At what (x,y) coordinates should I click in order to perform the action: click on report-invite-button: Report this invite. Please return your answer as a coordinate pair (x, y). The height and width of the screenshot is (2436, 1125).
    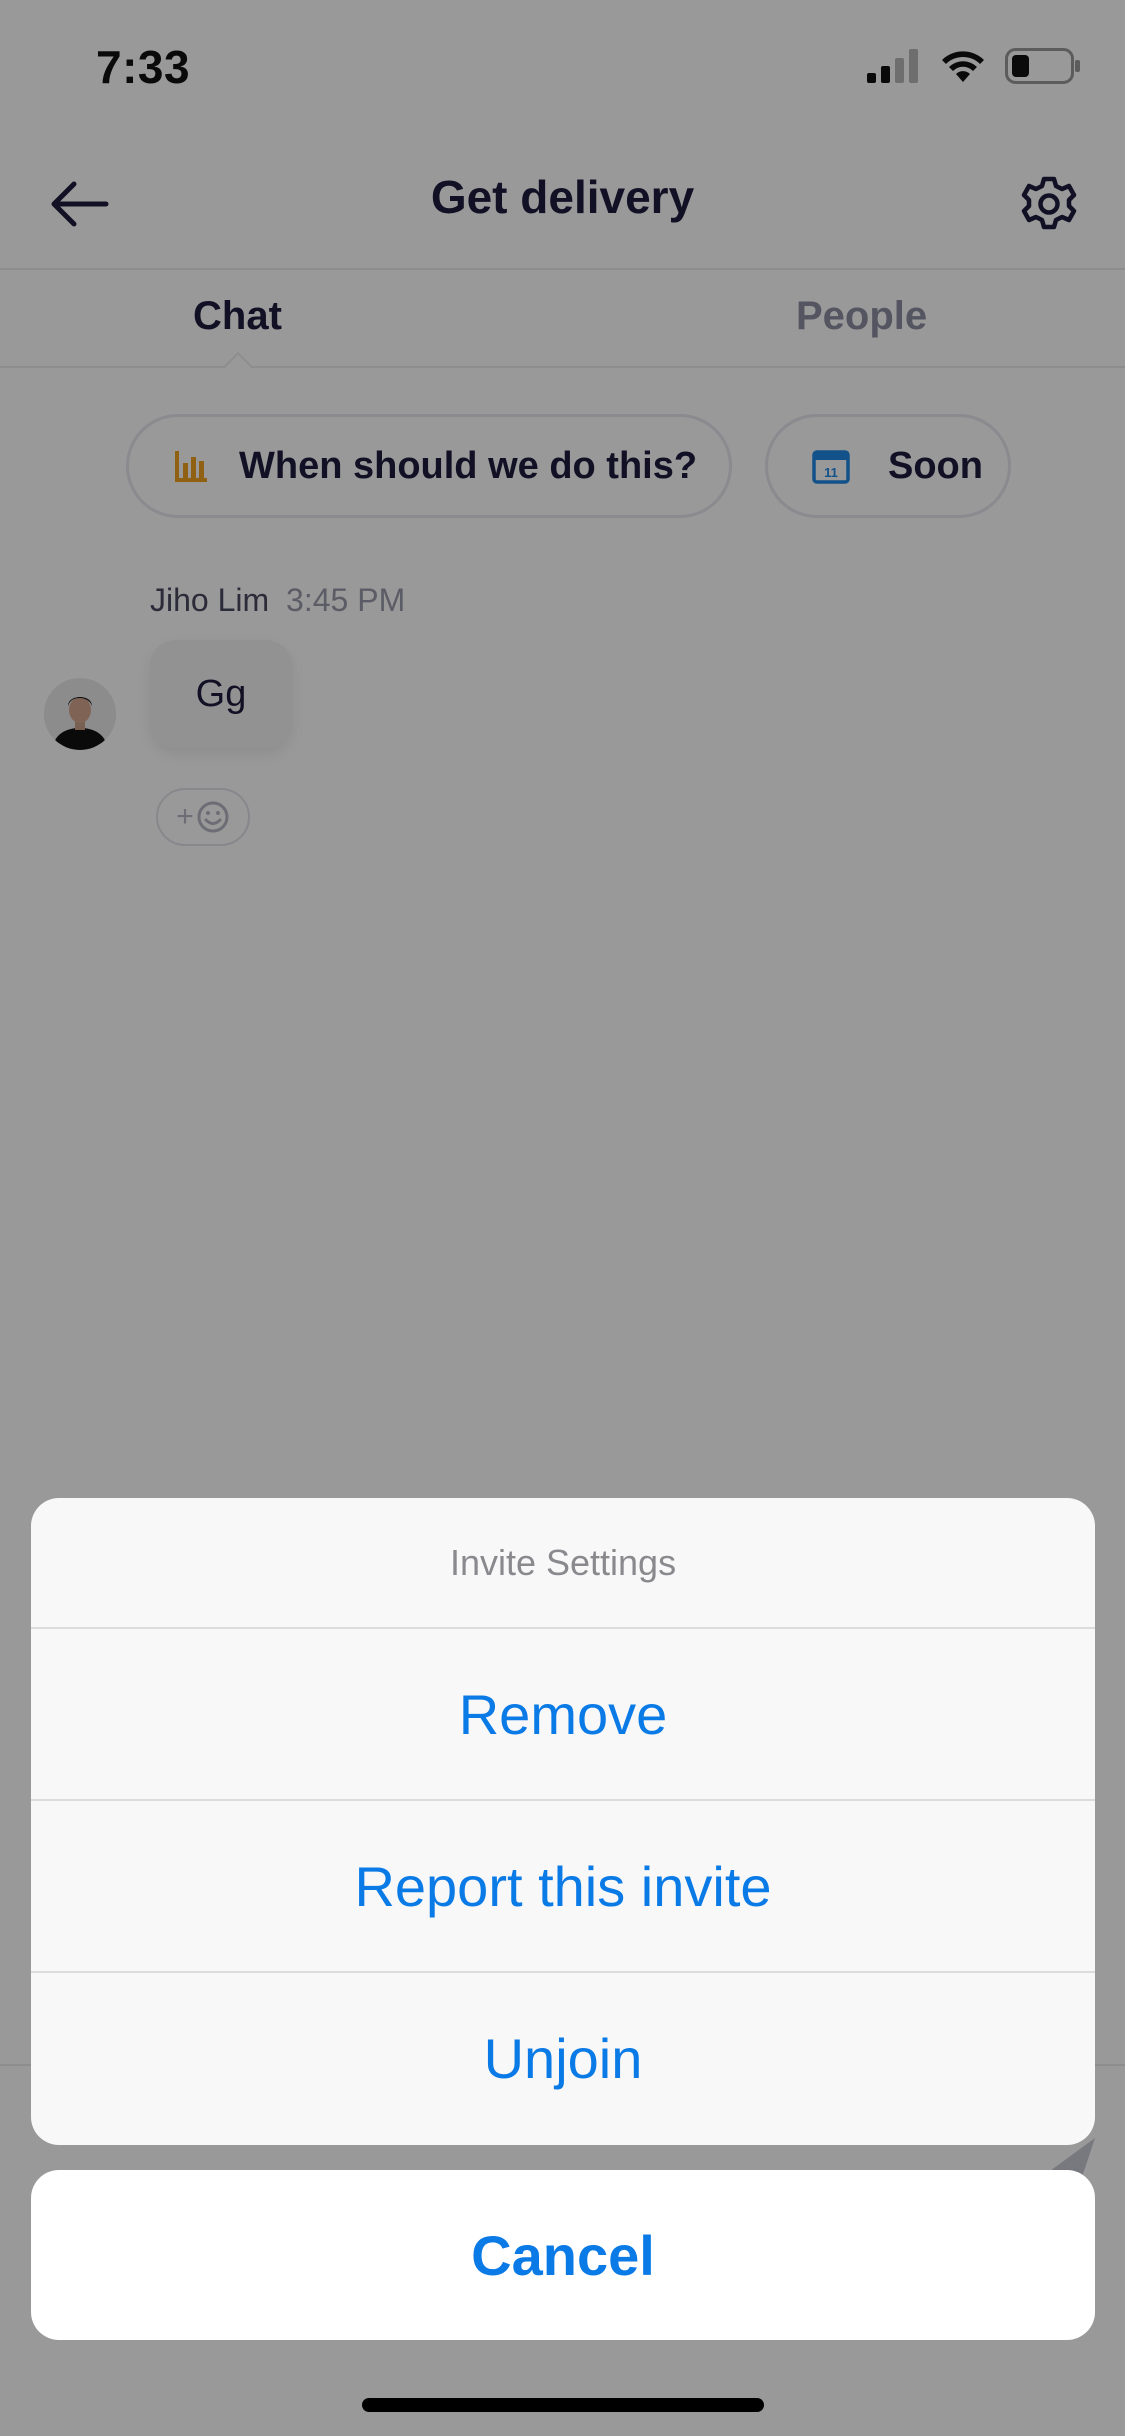
    Looking at the image, I should click on (563, 1887).